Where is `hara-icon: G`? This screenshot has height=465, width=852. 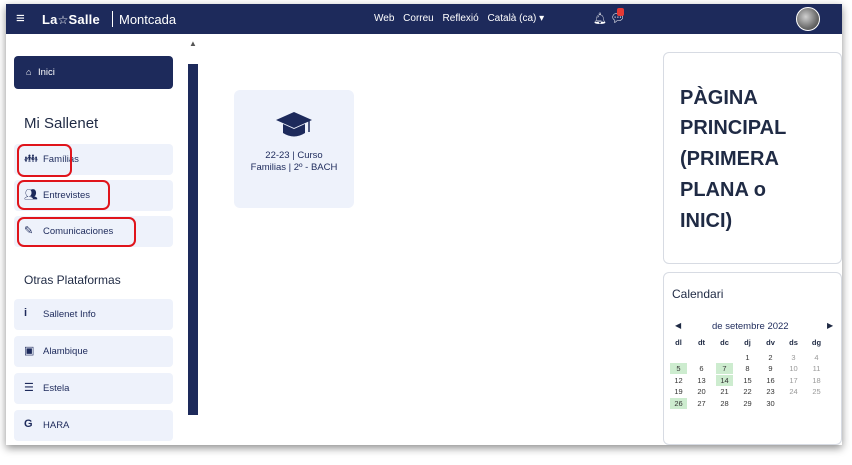
hara-icon: G is located at coordinates (28, 424).